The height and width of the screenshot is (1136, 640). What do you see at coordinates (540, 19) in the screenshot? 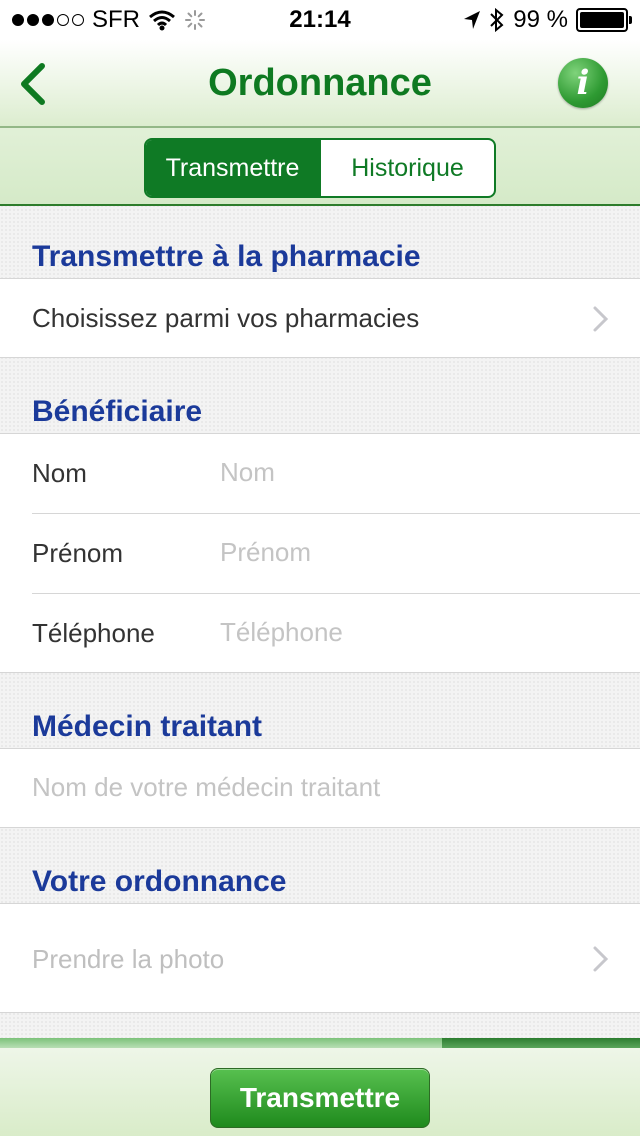
I see `battery-percentage: 99 %` at bounding box center [540, 19].